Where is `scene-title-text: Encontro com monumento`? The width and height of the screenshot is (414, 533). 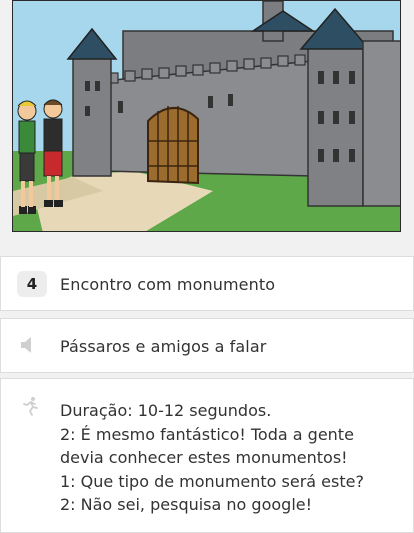
scene-title-text: Encontro com monumento is located at coordinates (168, 284).